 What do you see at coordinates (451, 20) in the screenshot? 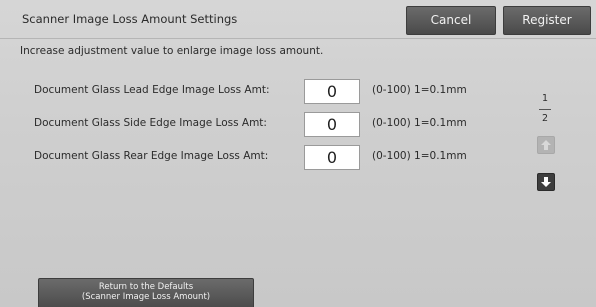
I see `cancel-button: Cancel` at bounding box center [451, 20].